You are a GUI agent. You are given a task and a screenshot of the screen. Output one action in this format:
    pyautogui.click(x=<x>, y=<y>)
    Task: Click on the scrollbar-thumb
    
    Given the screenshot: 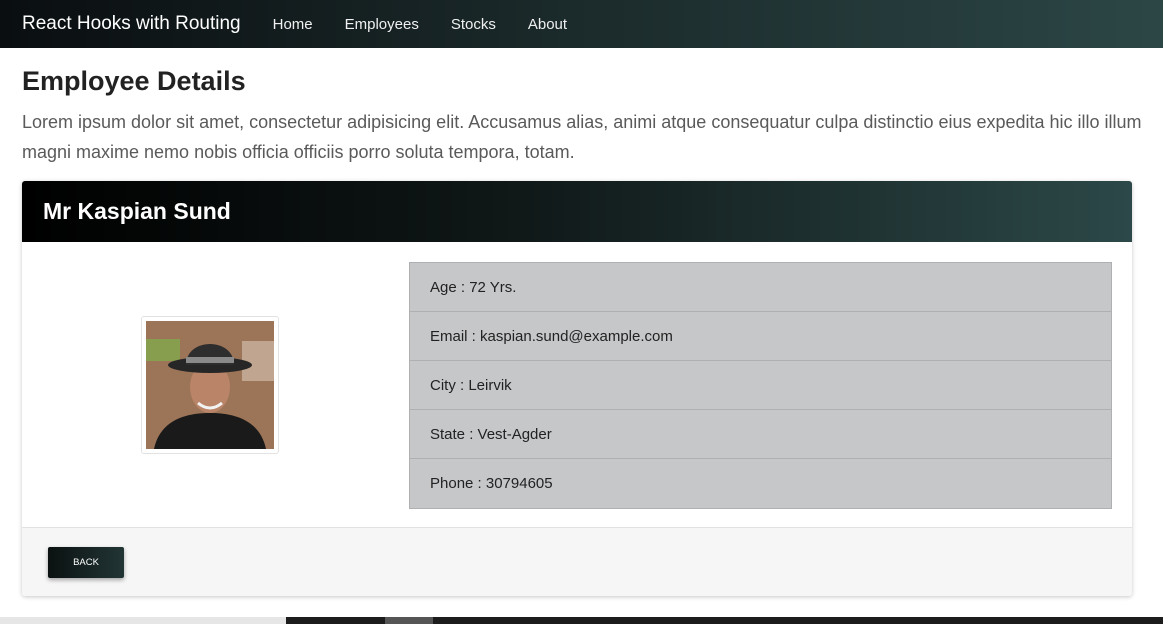 What is the action you would take?
    pyautogui.click(x=409, y=620)
    